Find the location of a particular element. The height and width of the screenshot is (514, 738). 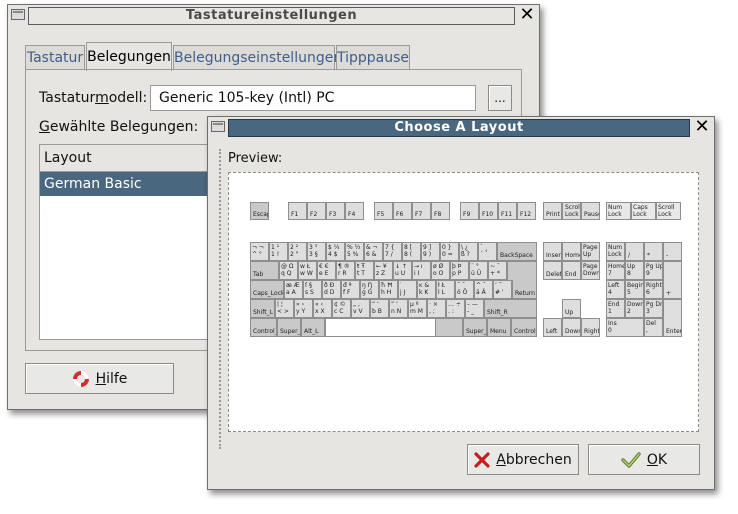

tab-label: Tipppause is located at coordinates (373, 58).